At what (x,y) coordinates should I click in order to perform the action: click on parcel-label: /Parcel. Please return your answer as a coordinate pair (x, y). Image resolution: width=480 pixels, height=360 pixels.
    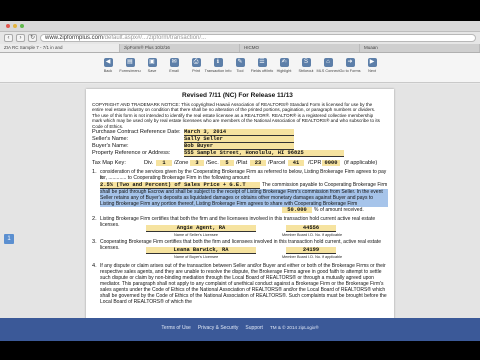
    Looking at the image, I should click on (277, 163).